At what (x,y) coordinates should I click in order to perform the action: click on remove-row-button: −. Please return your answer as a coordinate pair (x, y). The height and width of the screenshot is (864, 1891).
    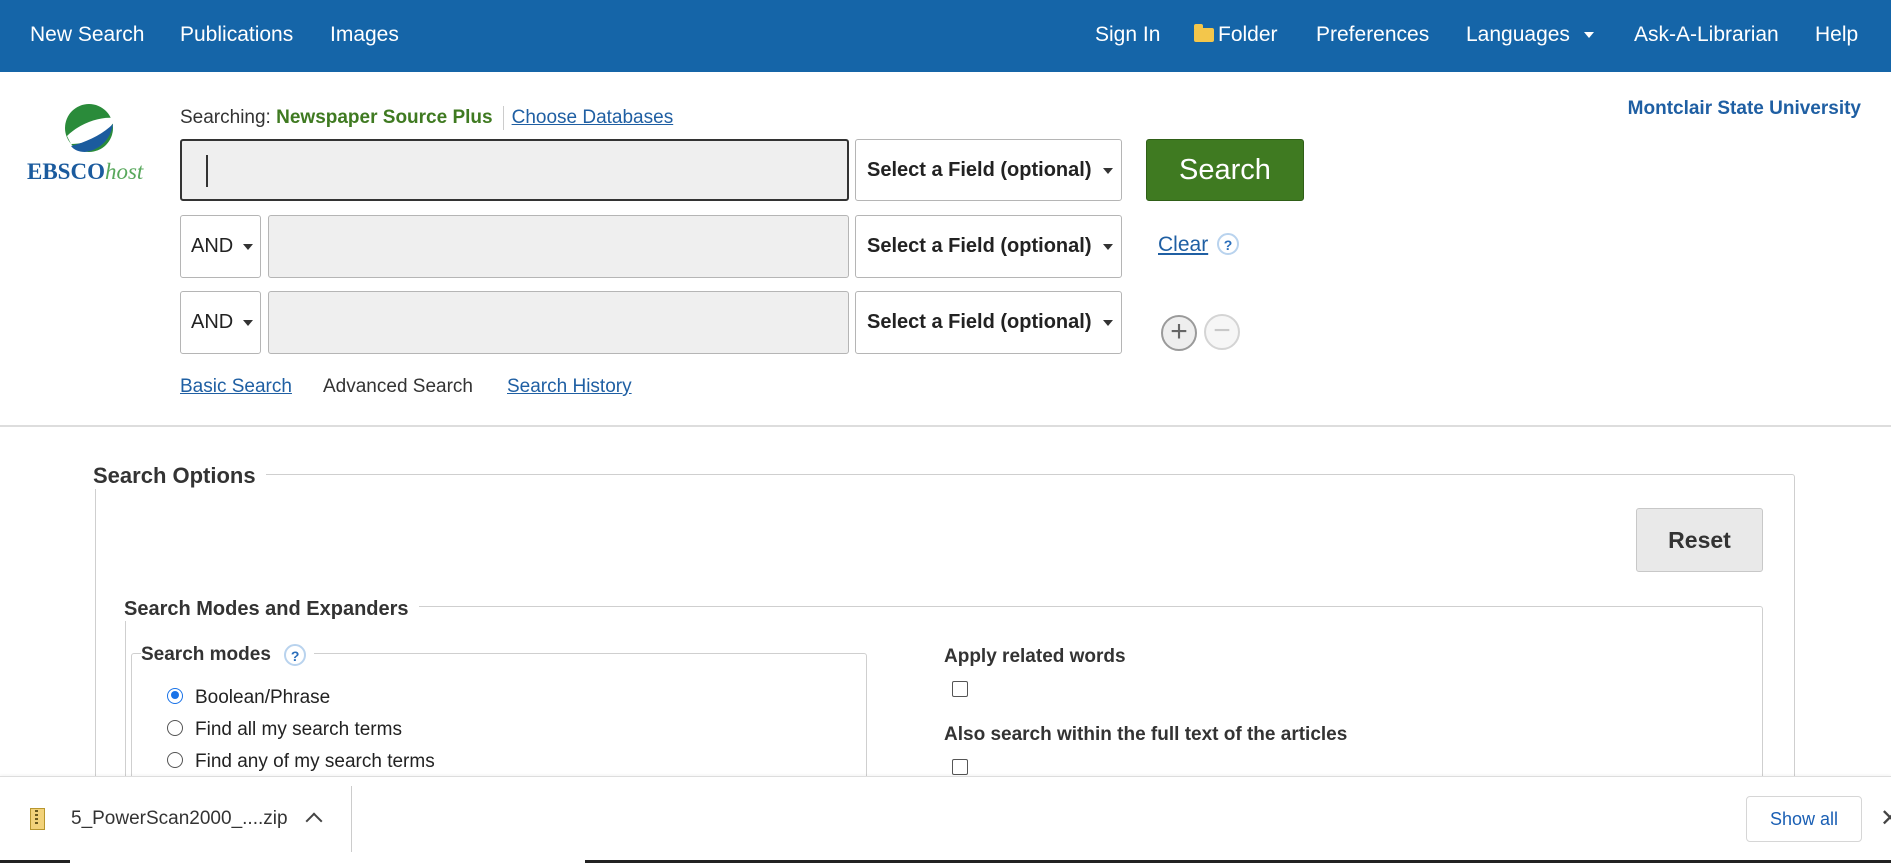
    Looking at the image, I should click on (1222, 332).